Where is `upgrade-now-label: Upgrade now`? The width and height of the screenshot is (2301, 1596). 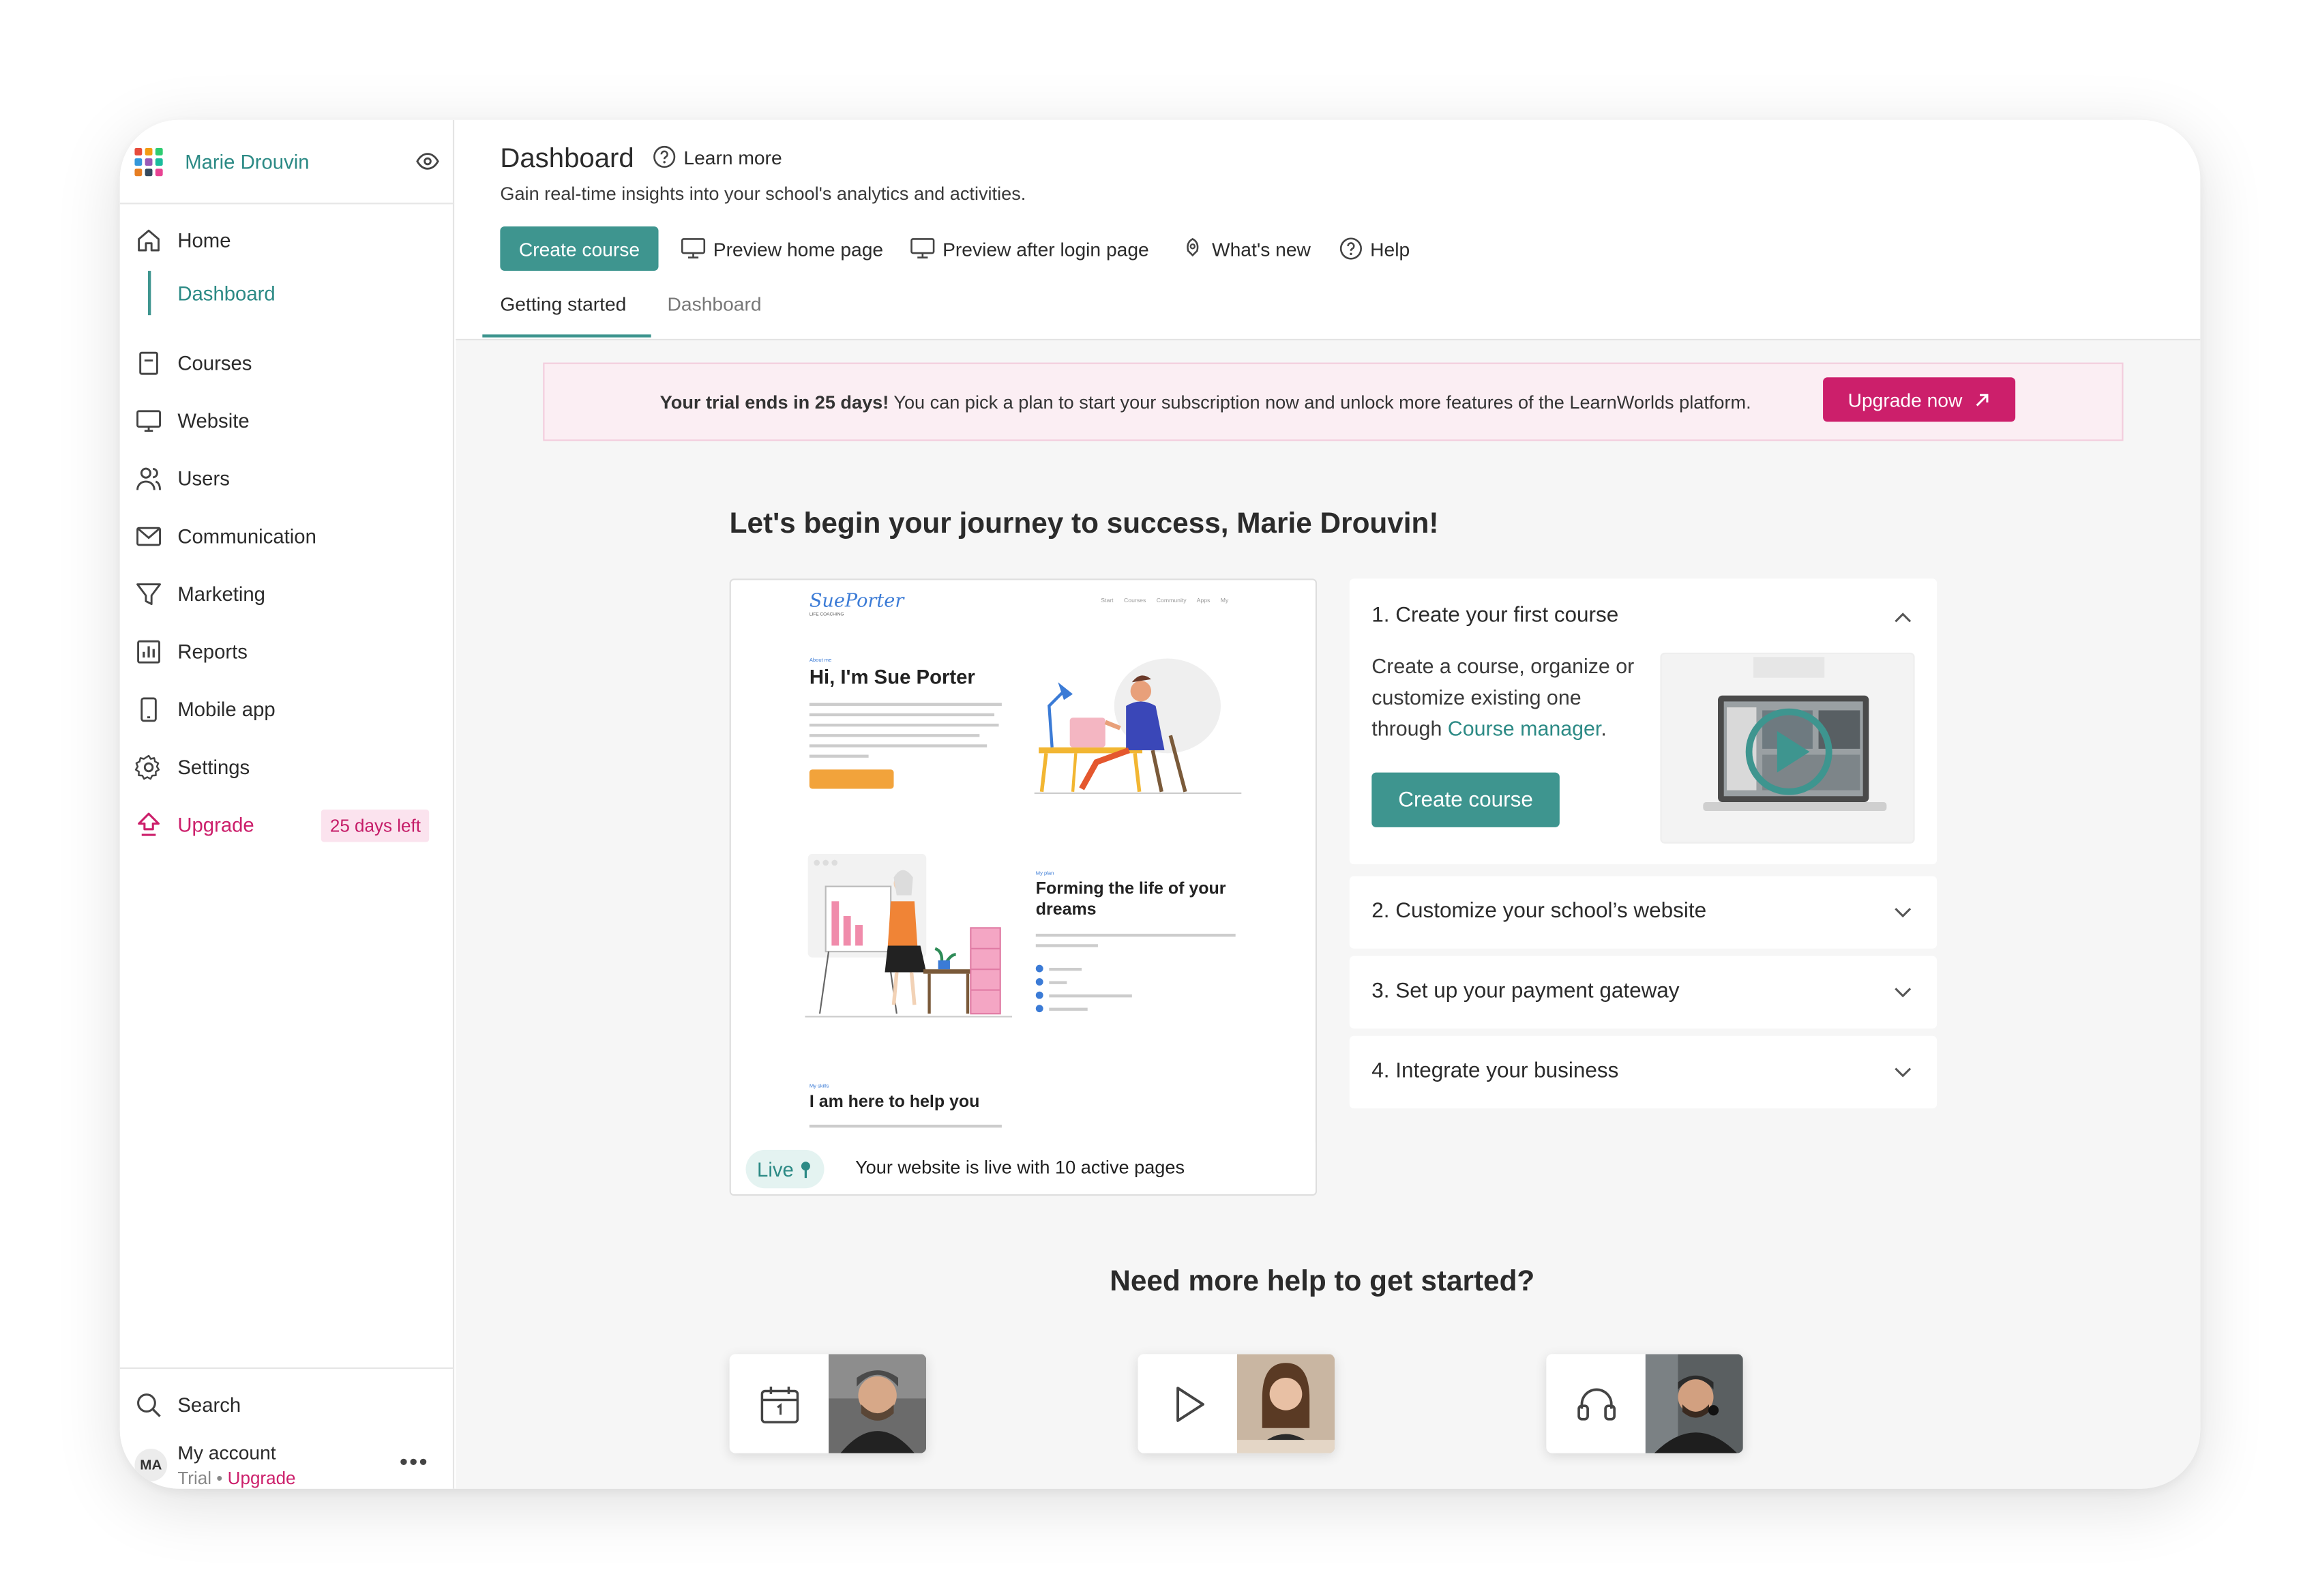 upgrade-now-label: Upgrade now is located at coordinates (1905, 399).